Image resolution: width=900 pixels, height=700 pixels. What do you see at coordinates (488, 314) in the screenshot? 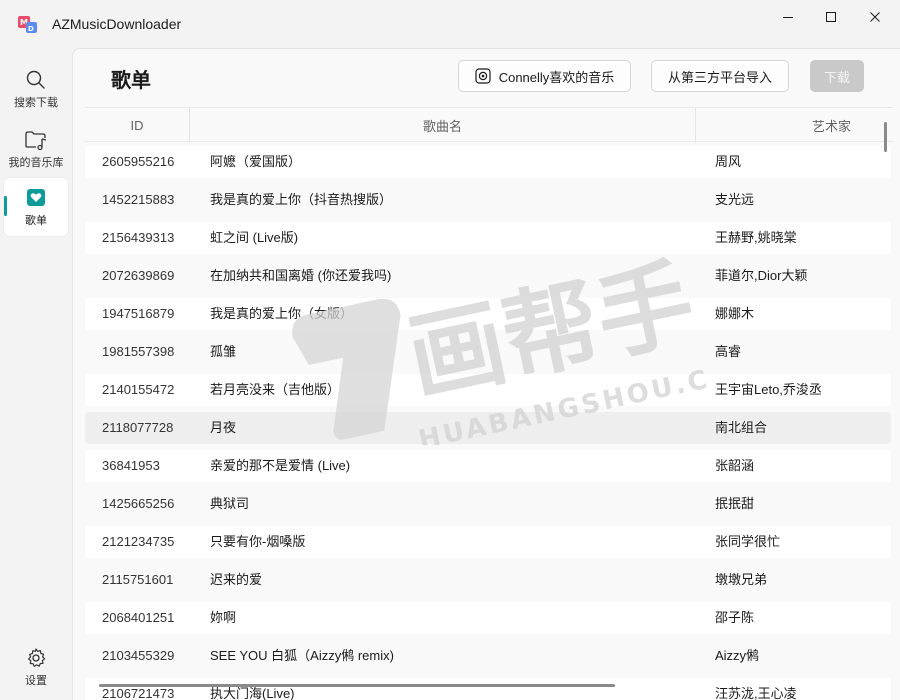
I see `table-row: 1947516879 我是真的爱上你（女版） 娜娜木` at bounding box center [488, 314].